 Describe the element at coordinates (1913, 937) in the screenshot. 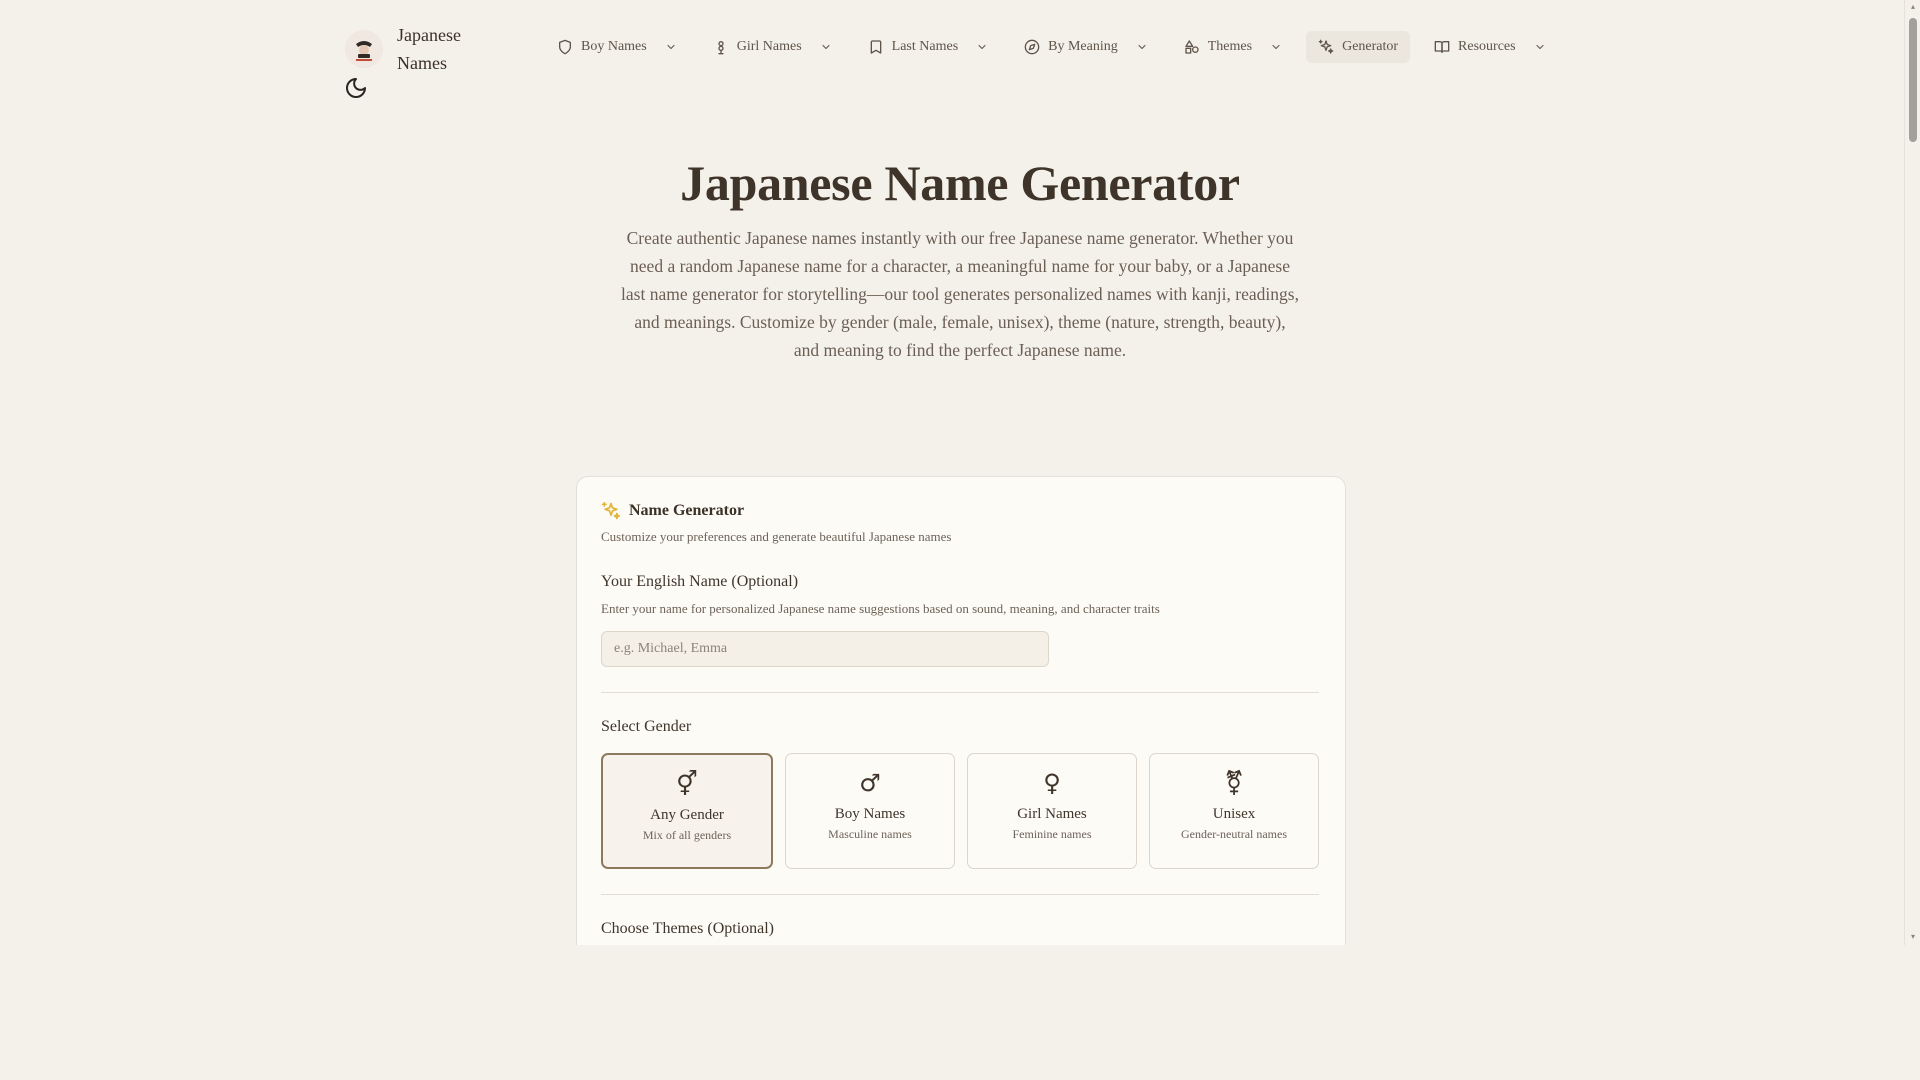

I see `scroll-down-arrow-icon: ▾` at that location.